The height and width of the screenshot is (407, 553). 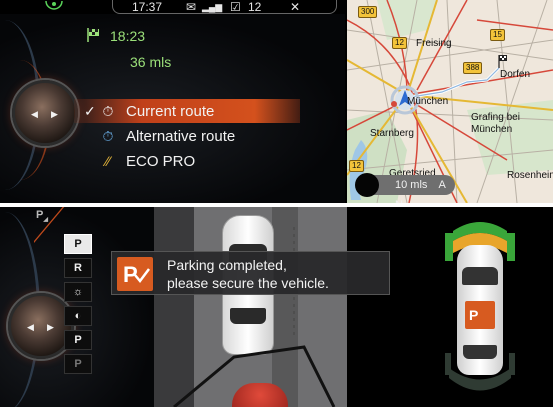 I want to click on city-label: Grafing bei München, so click(x=495, y=123).